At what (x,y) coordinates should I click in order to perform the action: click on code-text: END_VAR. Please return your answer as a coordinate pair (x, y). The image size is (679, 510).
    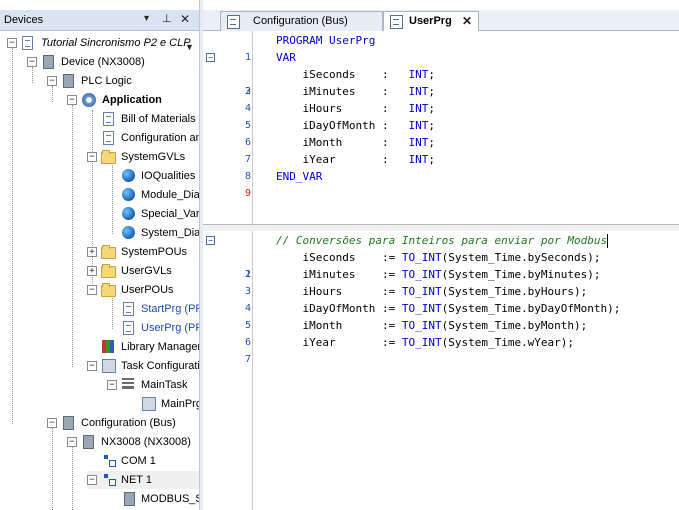
    Looking at the image, I should click on (299, 176).